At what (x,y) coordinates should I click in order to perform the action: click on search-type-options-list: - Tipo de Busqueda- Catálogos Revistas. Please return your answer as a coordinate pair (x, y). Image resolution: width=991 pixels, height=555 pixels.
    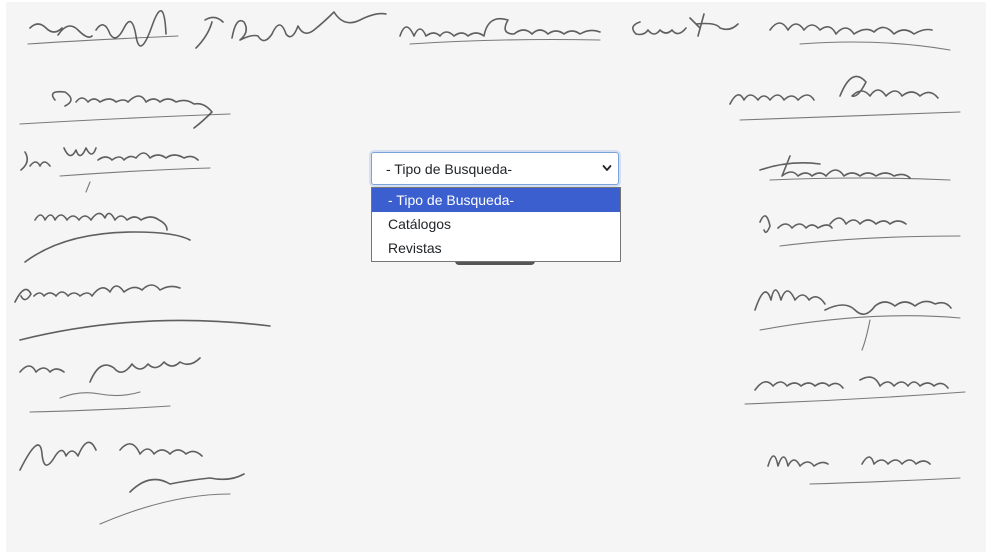
    Looking at the image, I should click on (496, 224).